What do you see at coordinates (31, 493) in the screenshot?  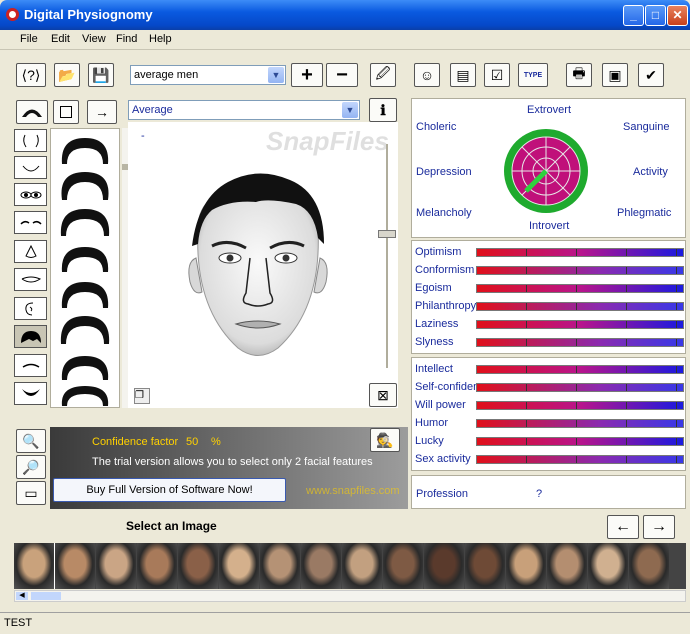 I see `keyboard-button: ▭` at bounding box center [31, 493].